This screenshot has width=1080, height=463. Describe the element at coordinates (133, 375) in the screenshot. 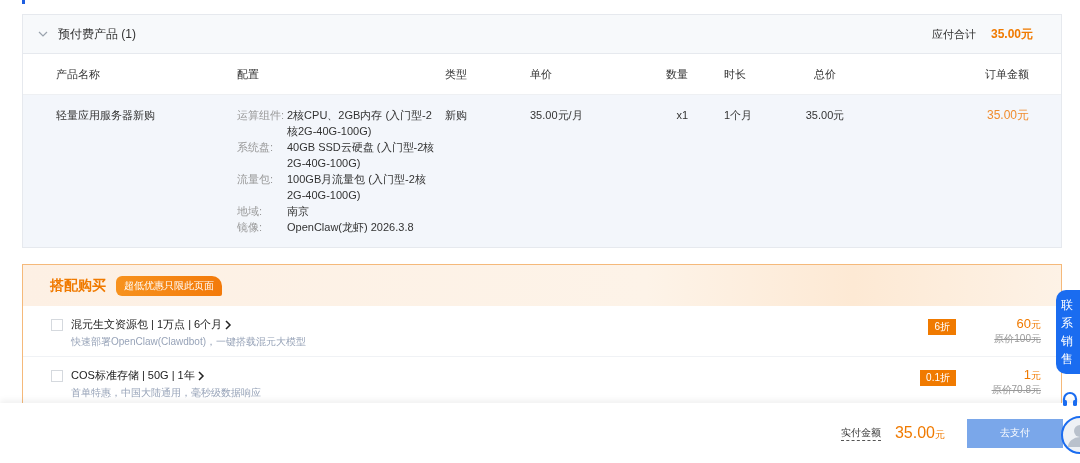

I see `item-title: COS标准存储 | 50G | 1年` at that location.